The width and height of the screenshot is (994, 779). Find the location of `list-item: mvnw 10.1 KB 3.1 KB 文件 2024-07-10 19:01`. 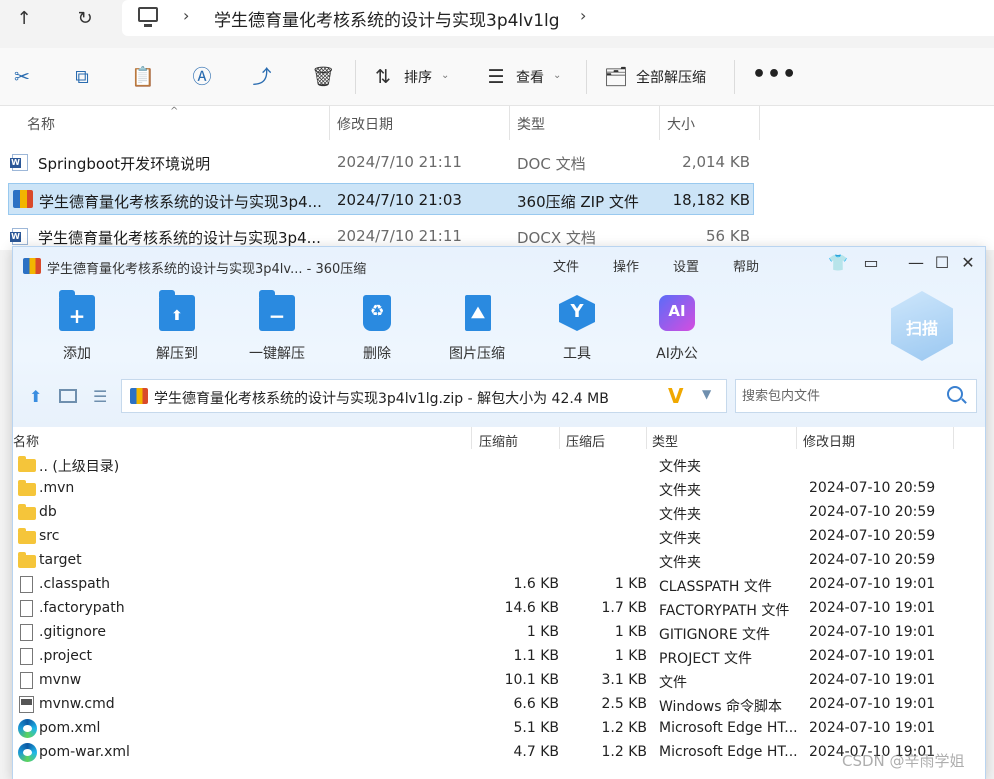

list-item: mvnw 10.1 KB 3.1 KB 文件 2024-07-10 19:01 is located at coordinates (499, 681).